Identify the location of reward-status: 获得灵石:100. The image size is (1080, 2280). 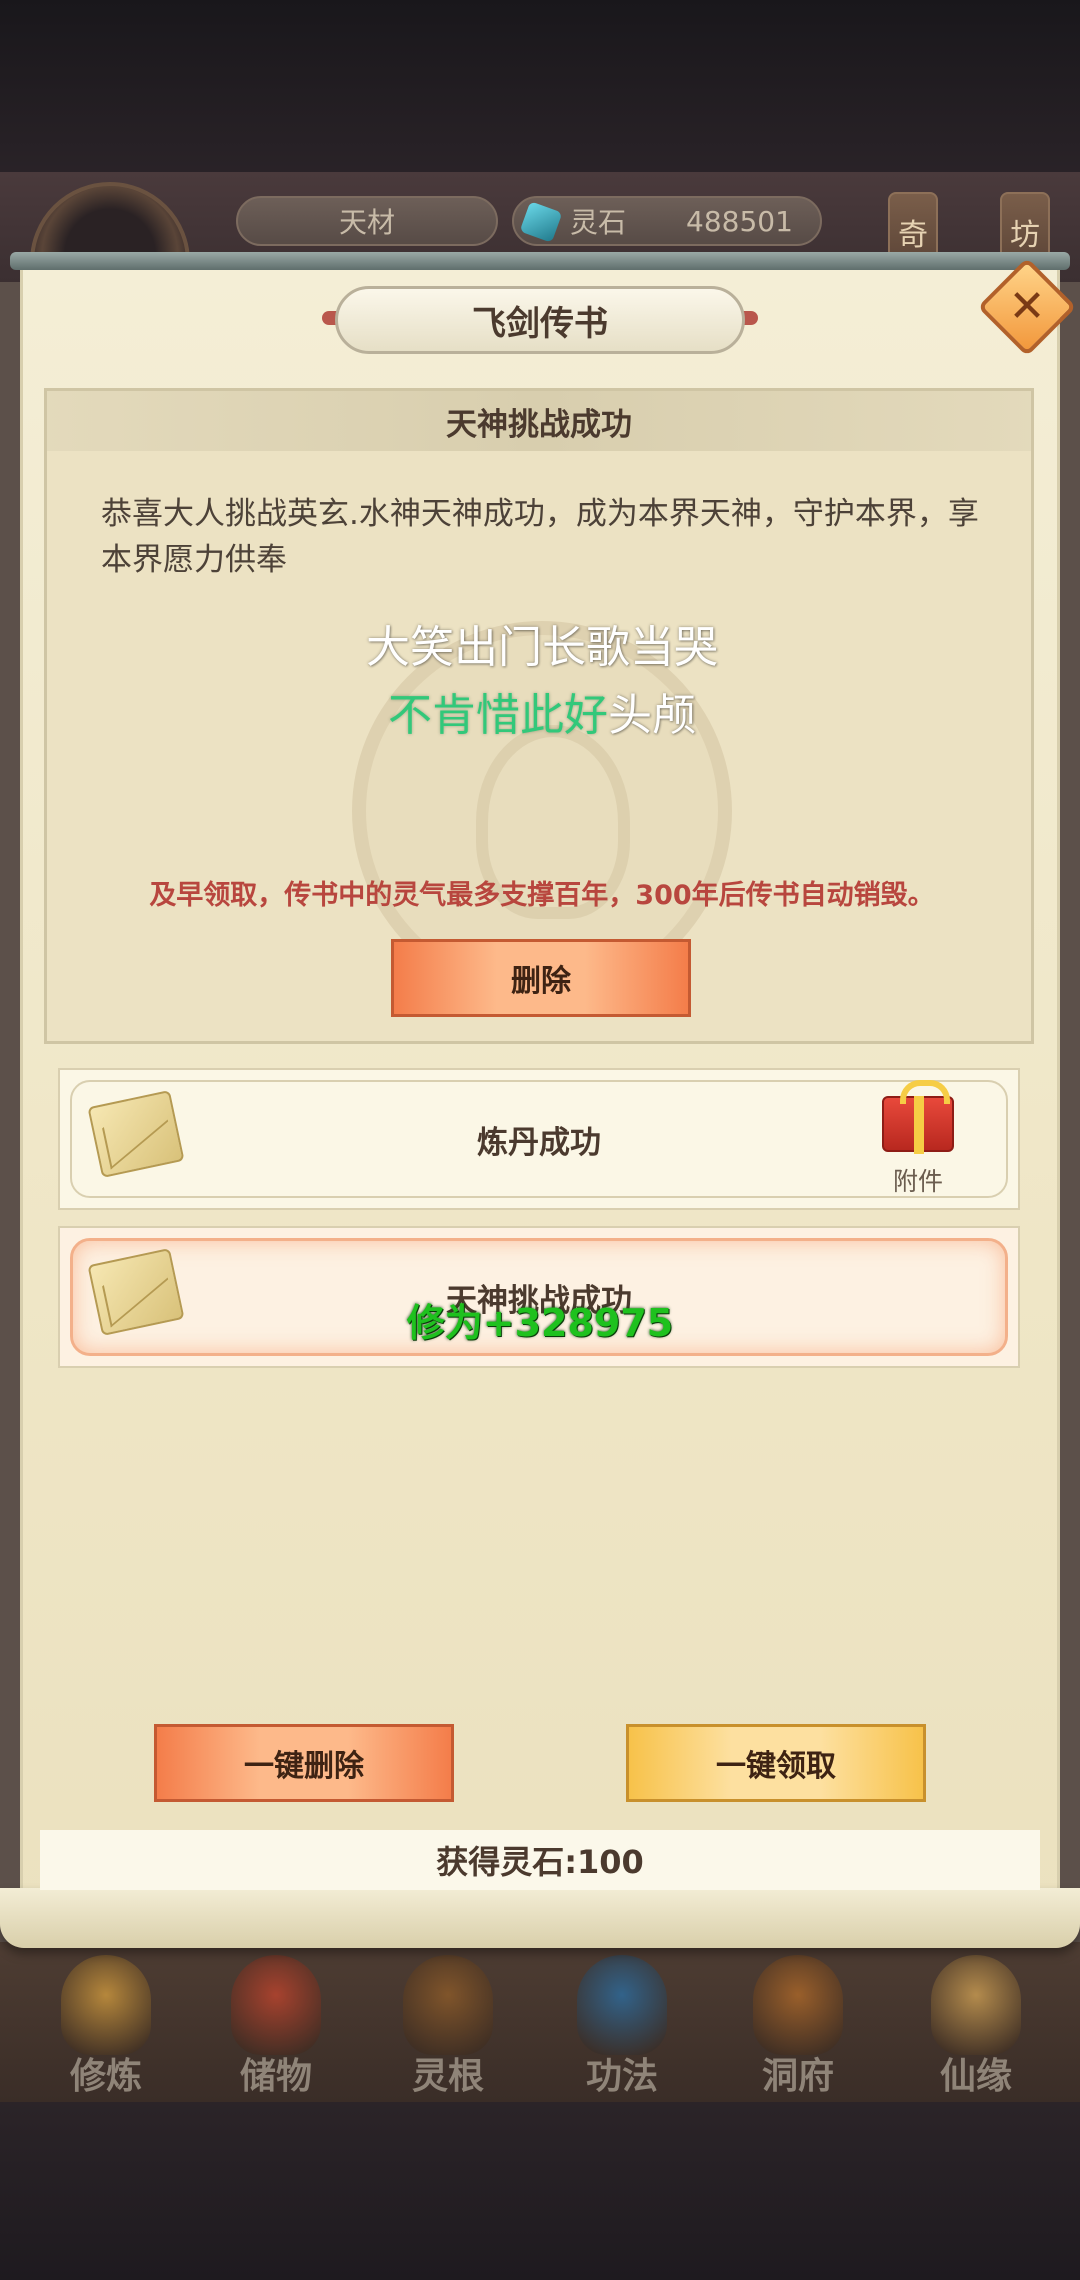
(540, 1860).